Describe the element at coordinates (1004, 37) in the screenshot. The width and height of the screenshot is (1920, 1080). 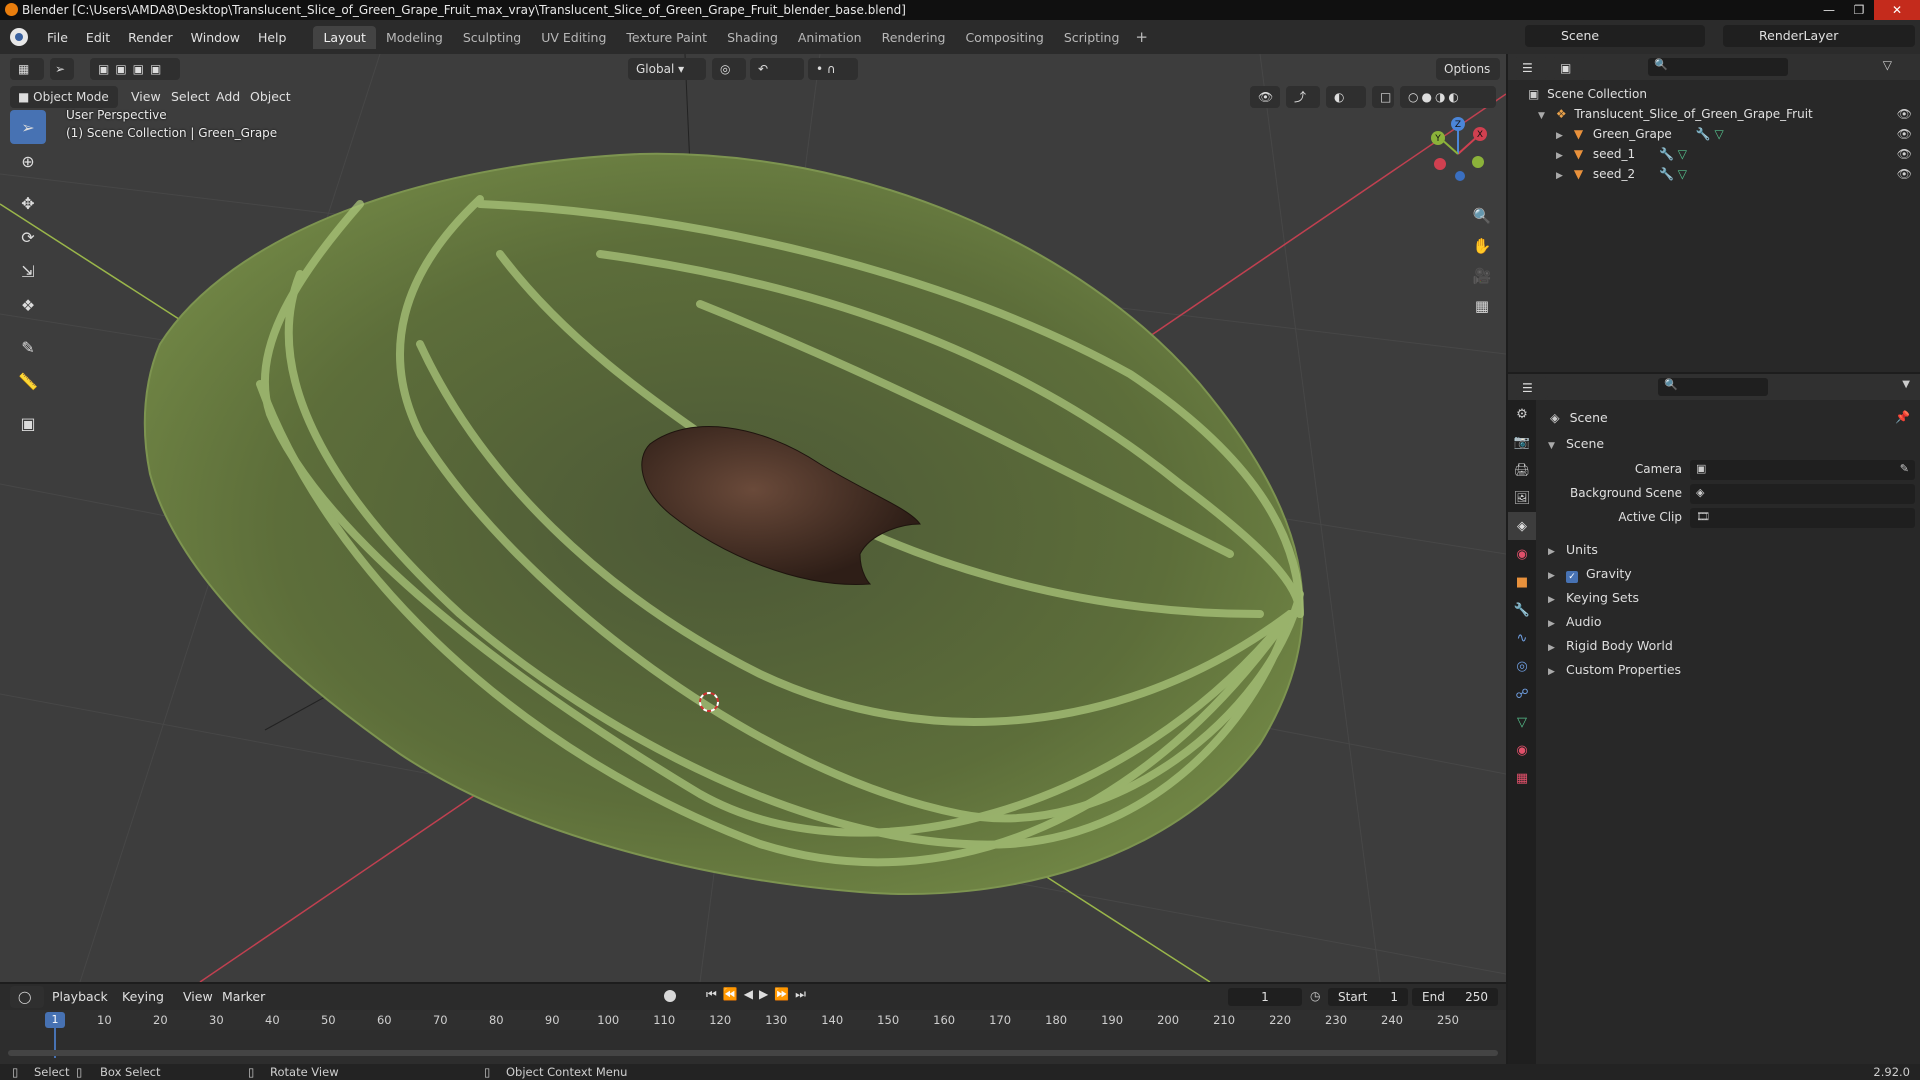
I see `tab-compositing: Compositing` at that location.